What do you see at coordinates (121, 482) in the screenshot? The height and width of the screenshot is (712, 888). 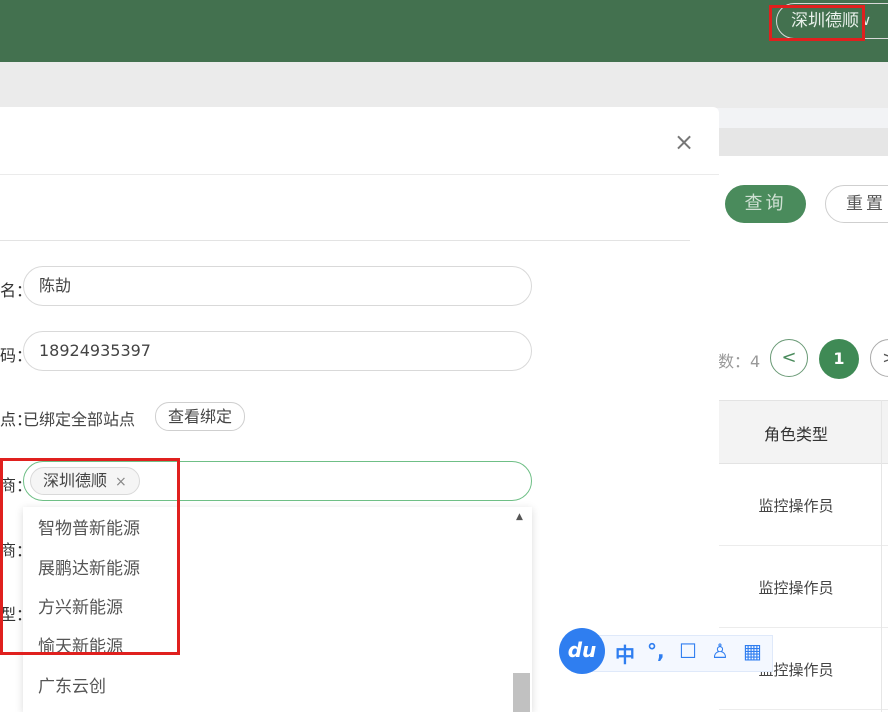 I see `tag-remove-icon: ×` at bounding box center [121, 482].